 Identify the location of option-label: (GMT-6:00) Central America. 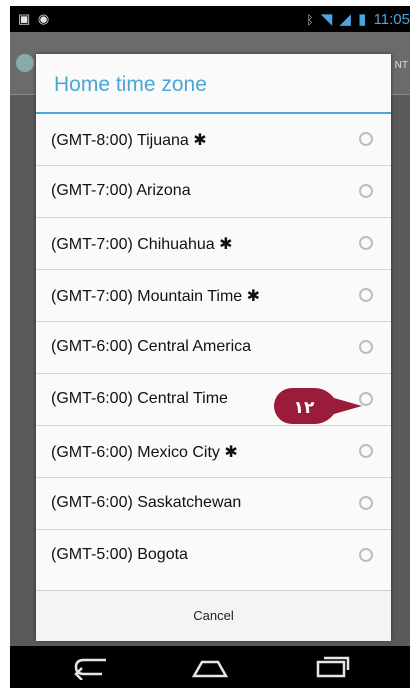
(151, 346).